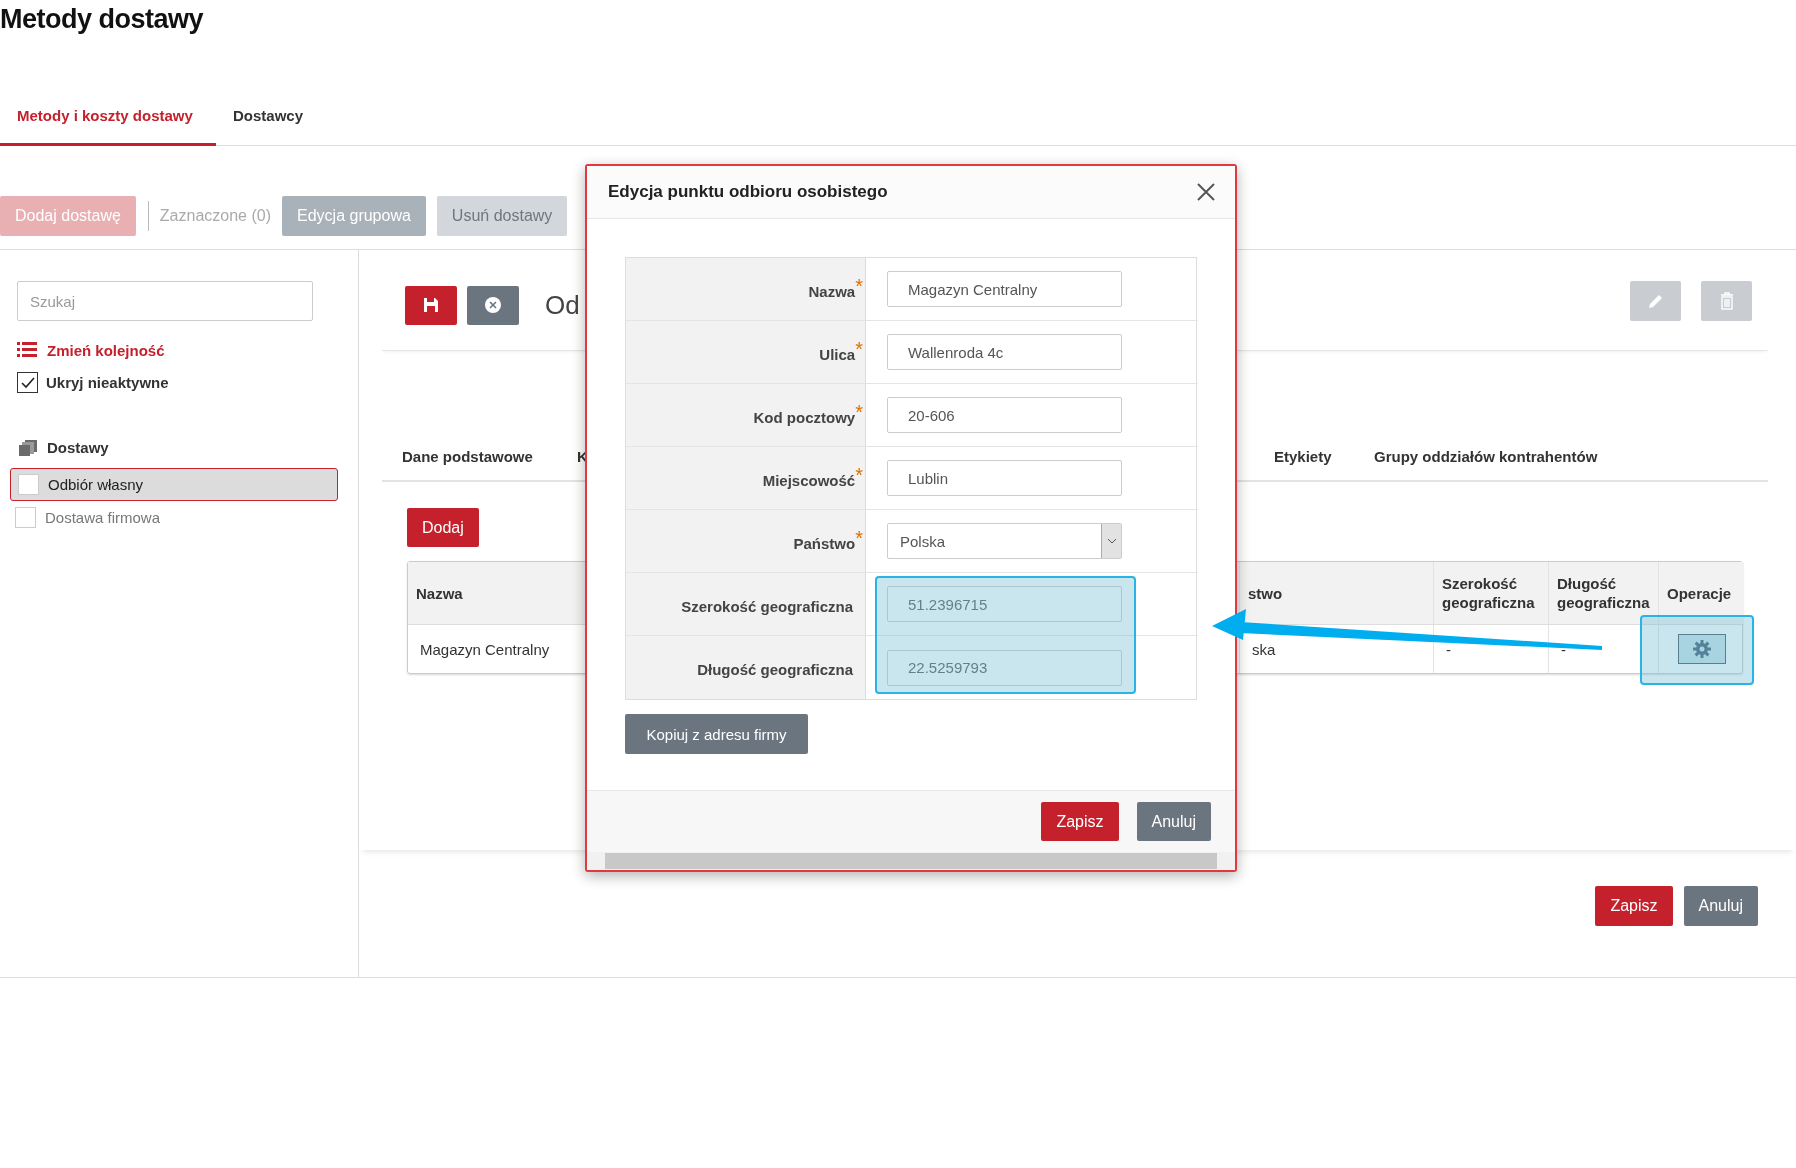  Describe the element at coordinates (832, 291) in the screenshot. I see `field-label: Nazwa` at that location.